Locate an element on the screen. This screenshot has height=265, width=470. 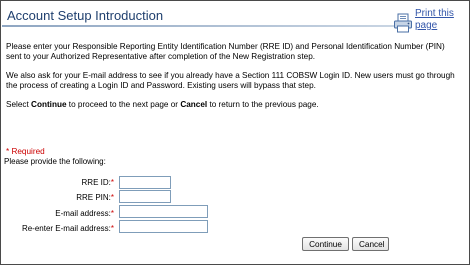
continue-button: Continue is located at coordinates (325, 244).